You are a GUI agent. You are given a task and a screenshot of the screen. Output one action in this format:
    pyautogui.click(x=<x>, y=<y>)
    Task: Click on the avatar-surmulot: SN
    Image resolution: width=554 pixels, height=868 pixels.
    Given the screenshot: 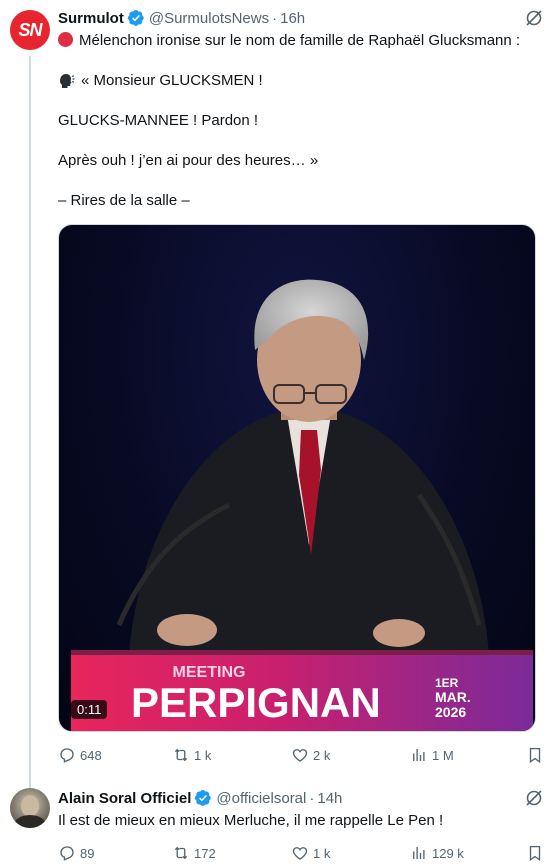 What is the action you would take?
    pyautogui.click(x=30, y=30)
    